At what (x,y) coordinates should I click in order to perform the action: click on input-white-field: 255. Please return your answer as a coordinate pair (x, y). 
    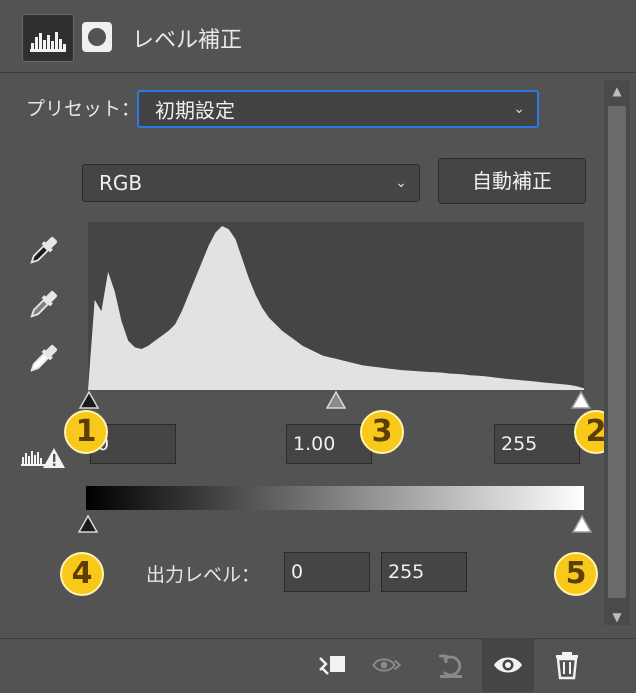
    Looking at the image, I should click on (537, 444).